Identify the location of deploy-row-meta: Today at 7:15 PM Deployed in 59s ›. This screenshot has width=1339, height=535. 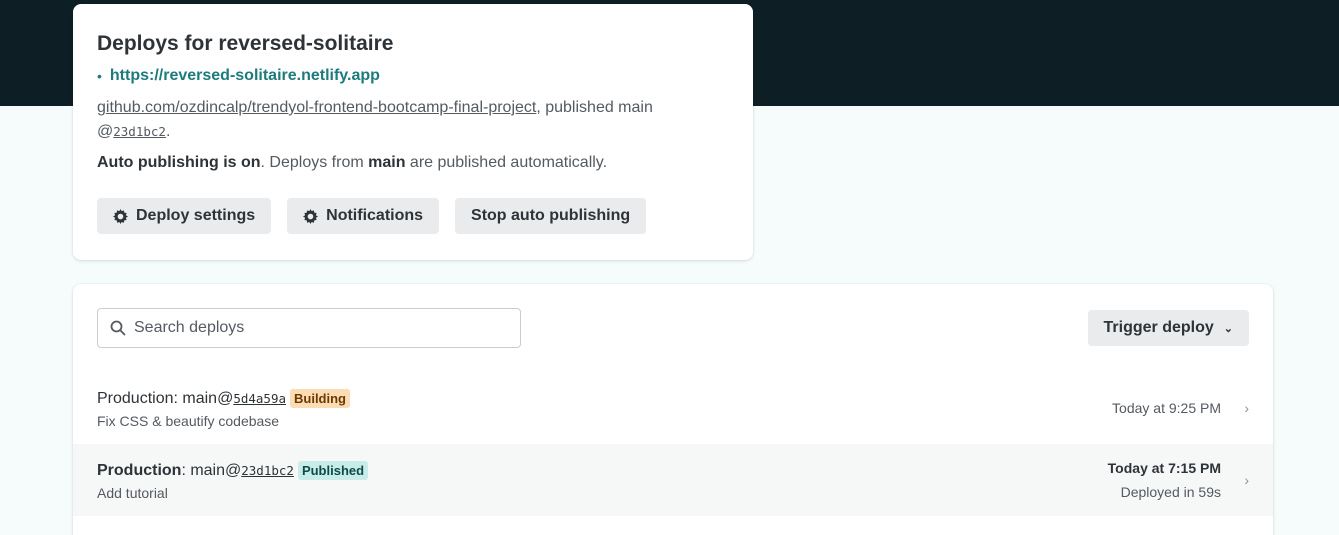
(1178, 480).